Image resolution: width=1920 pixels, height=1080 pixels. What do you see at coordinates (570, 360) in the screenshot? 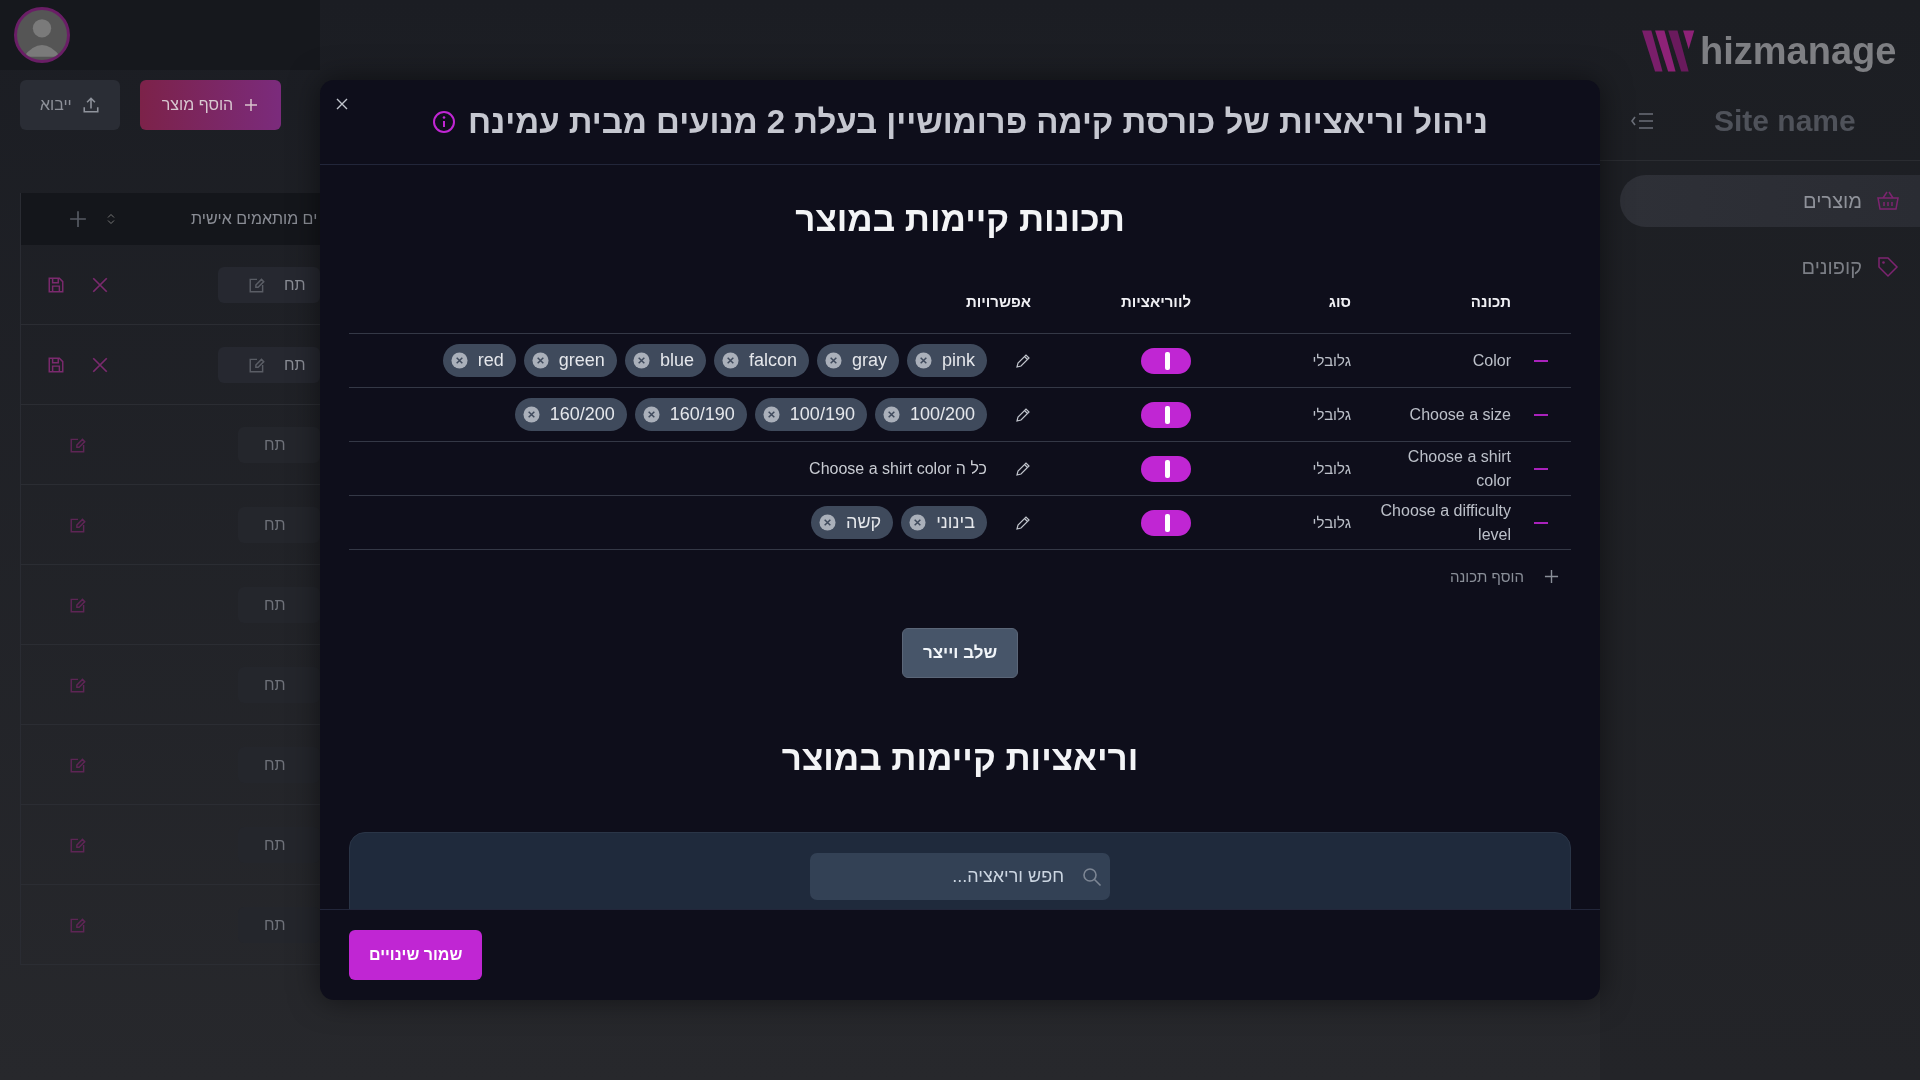
I see `option-chip: green` at bounding box center [570, 360].